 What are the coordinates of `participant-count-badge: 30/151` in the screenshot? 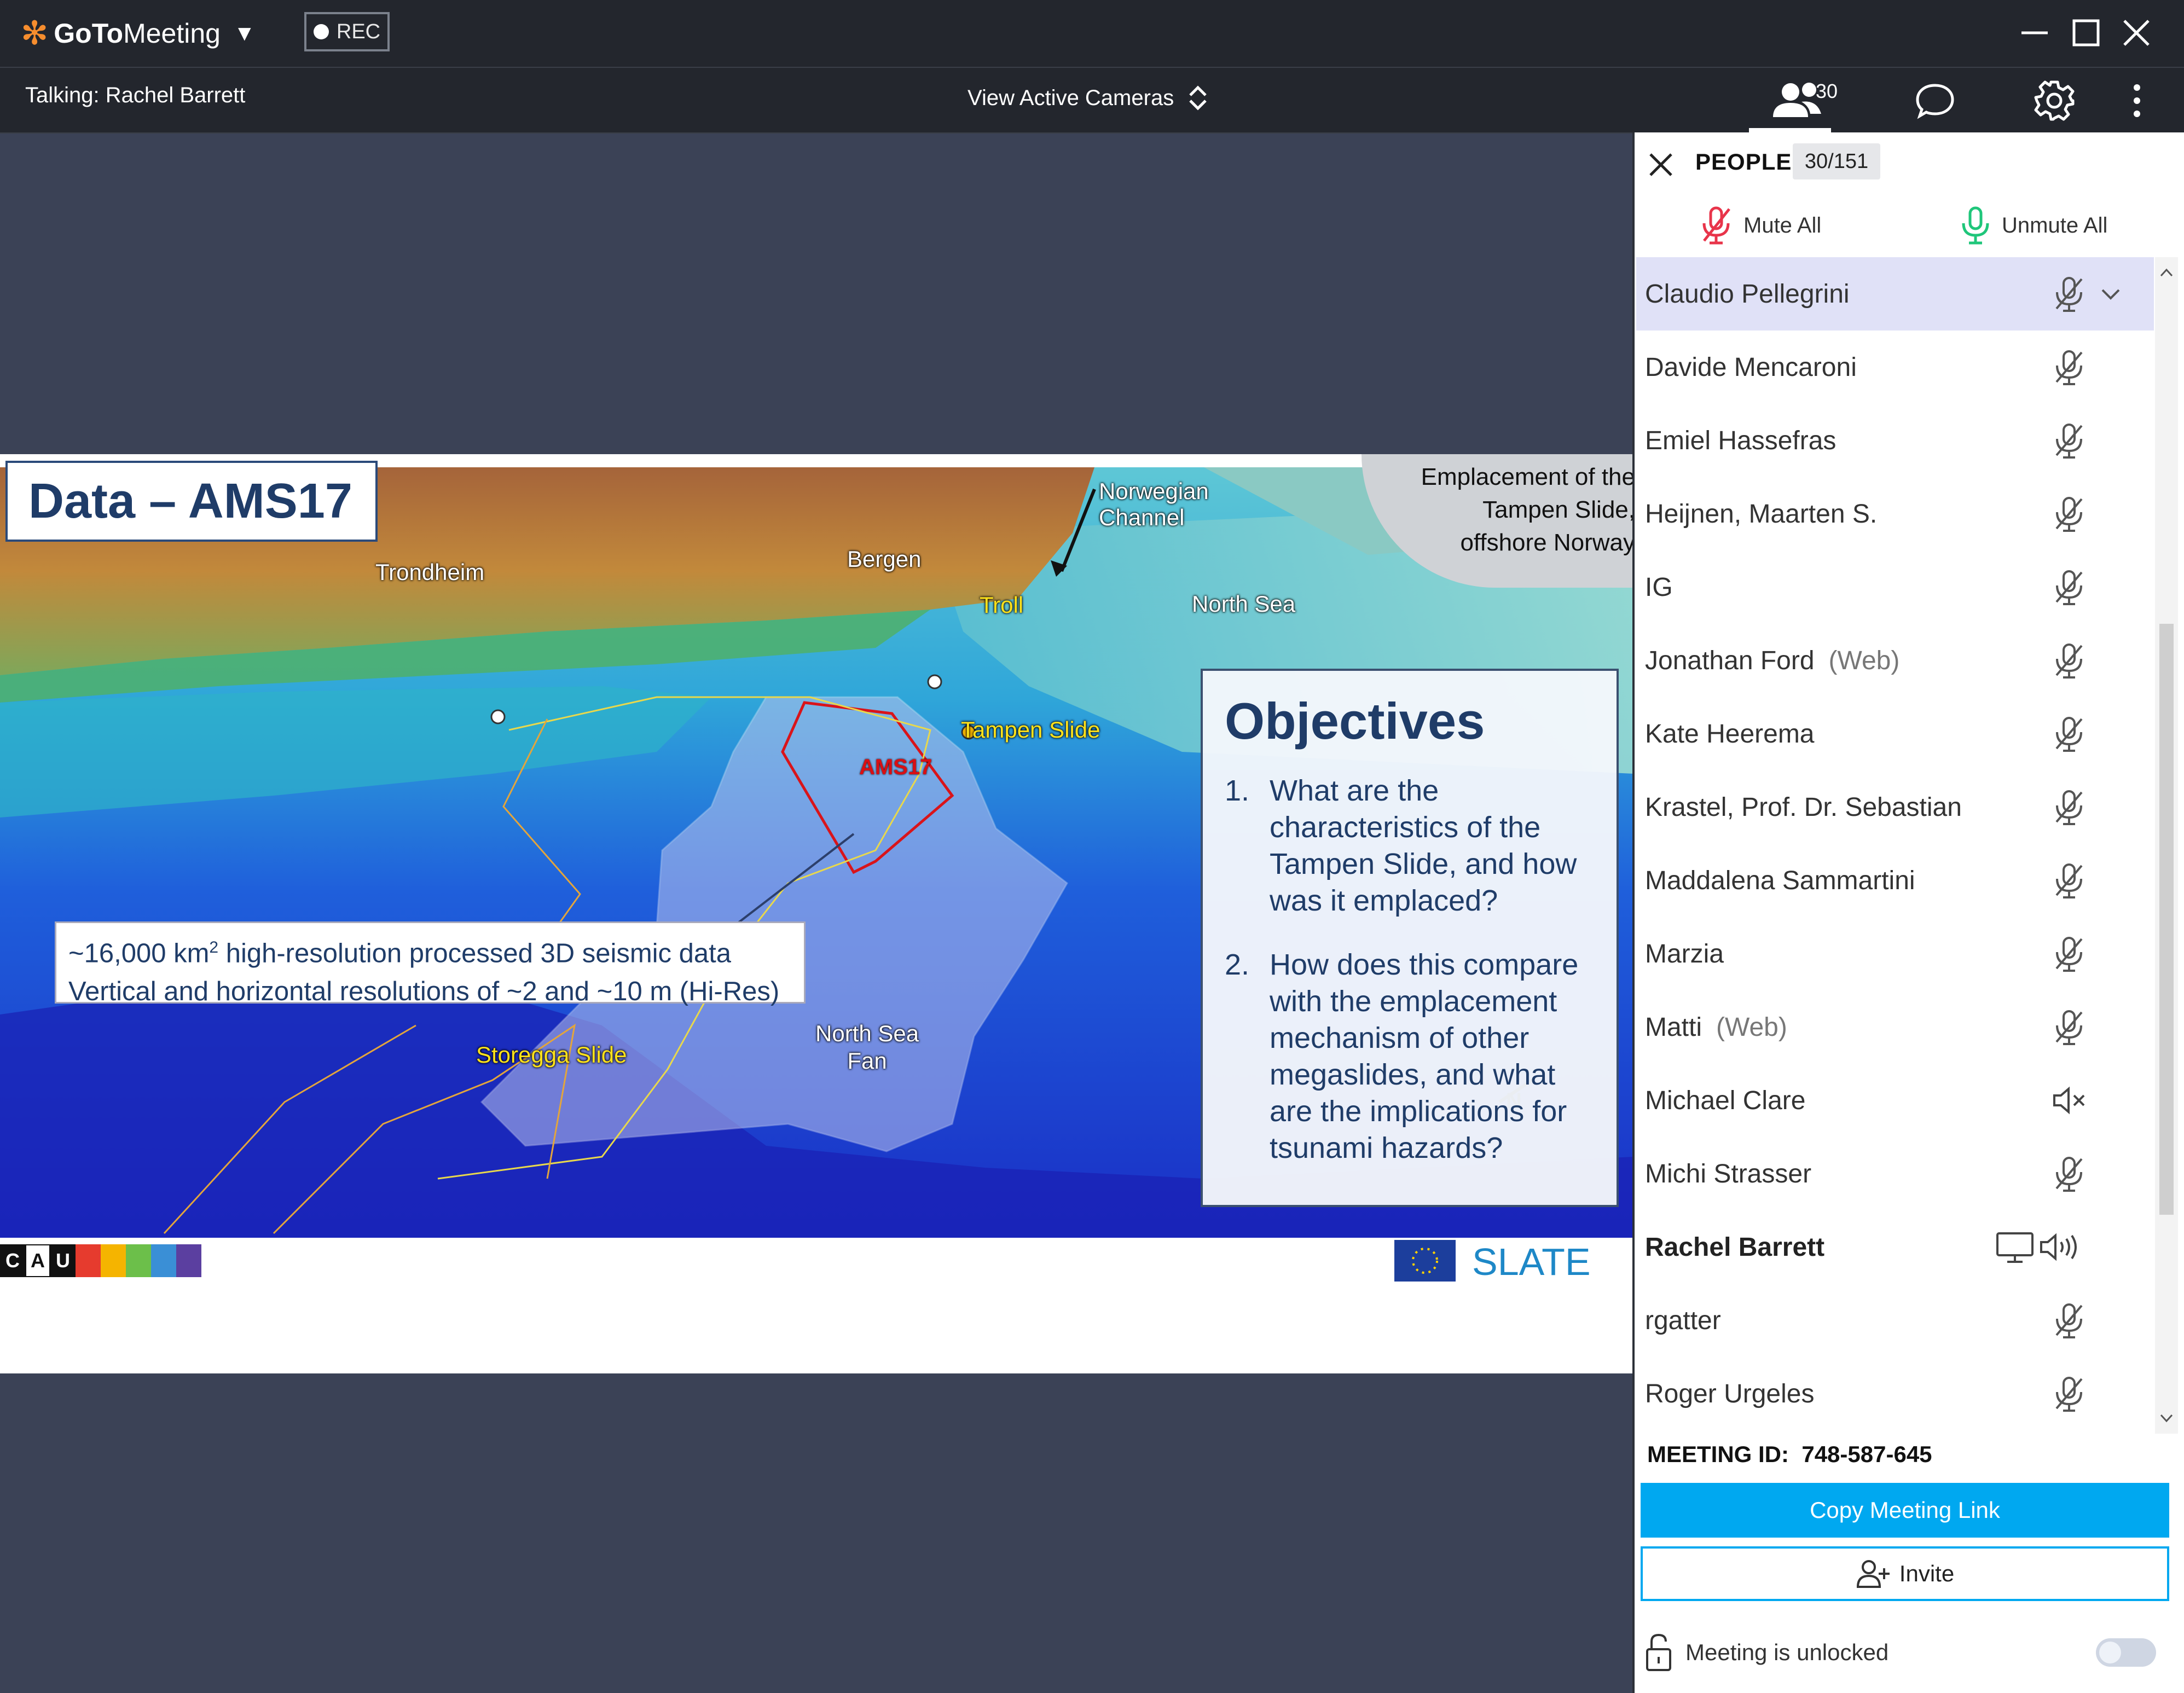 It's located at (1836, 161).